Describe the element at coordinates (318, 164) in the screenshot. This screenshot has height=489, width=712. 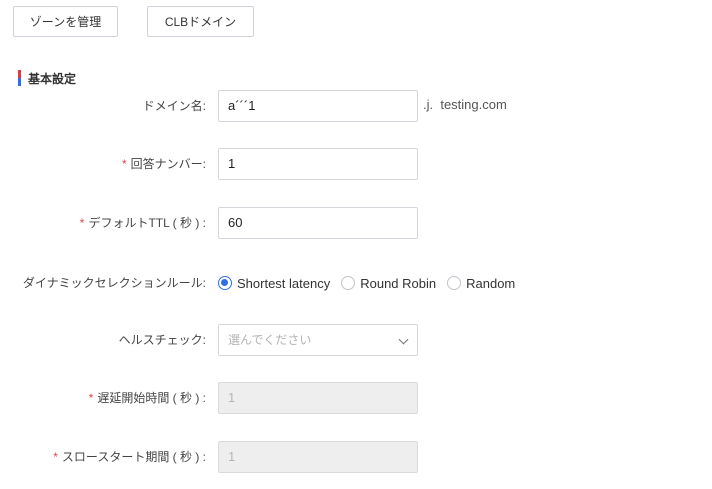
I see `answer-number-input: 1` at that location.